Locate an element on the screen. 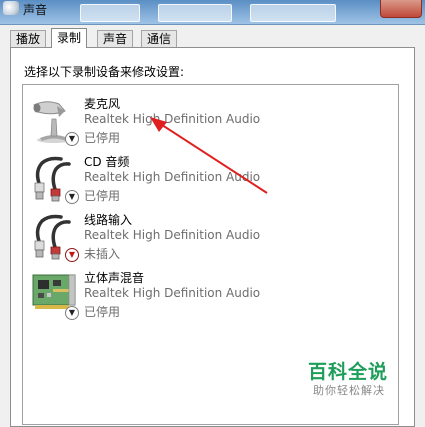 Image resolution: width=425 pixels, height=427 pixels. tab-playback: 播放 is located at coordinates (28, 38).